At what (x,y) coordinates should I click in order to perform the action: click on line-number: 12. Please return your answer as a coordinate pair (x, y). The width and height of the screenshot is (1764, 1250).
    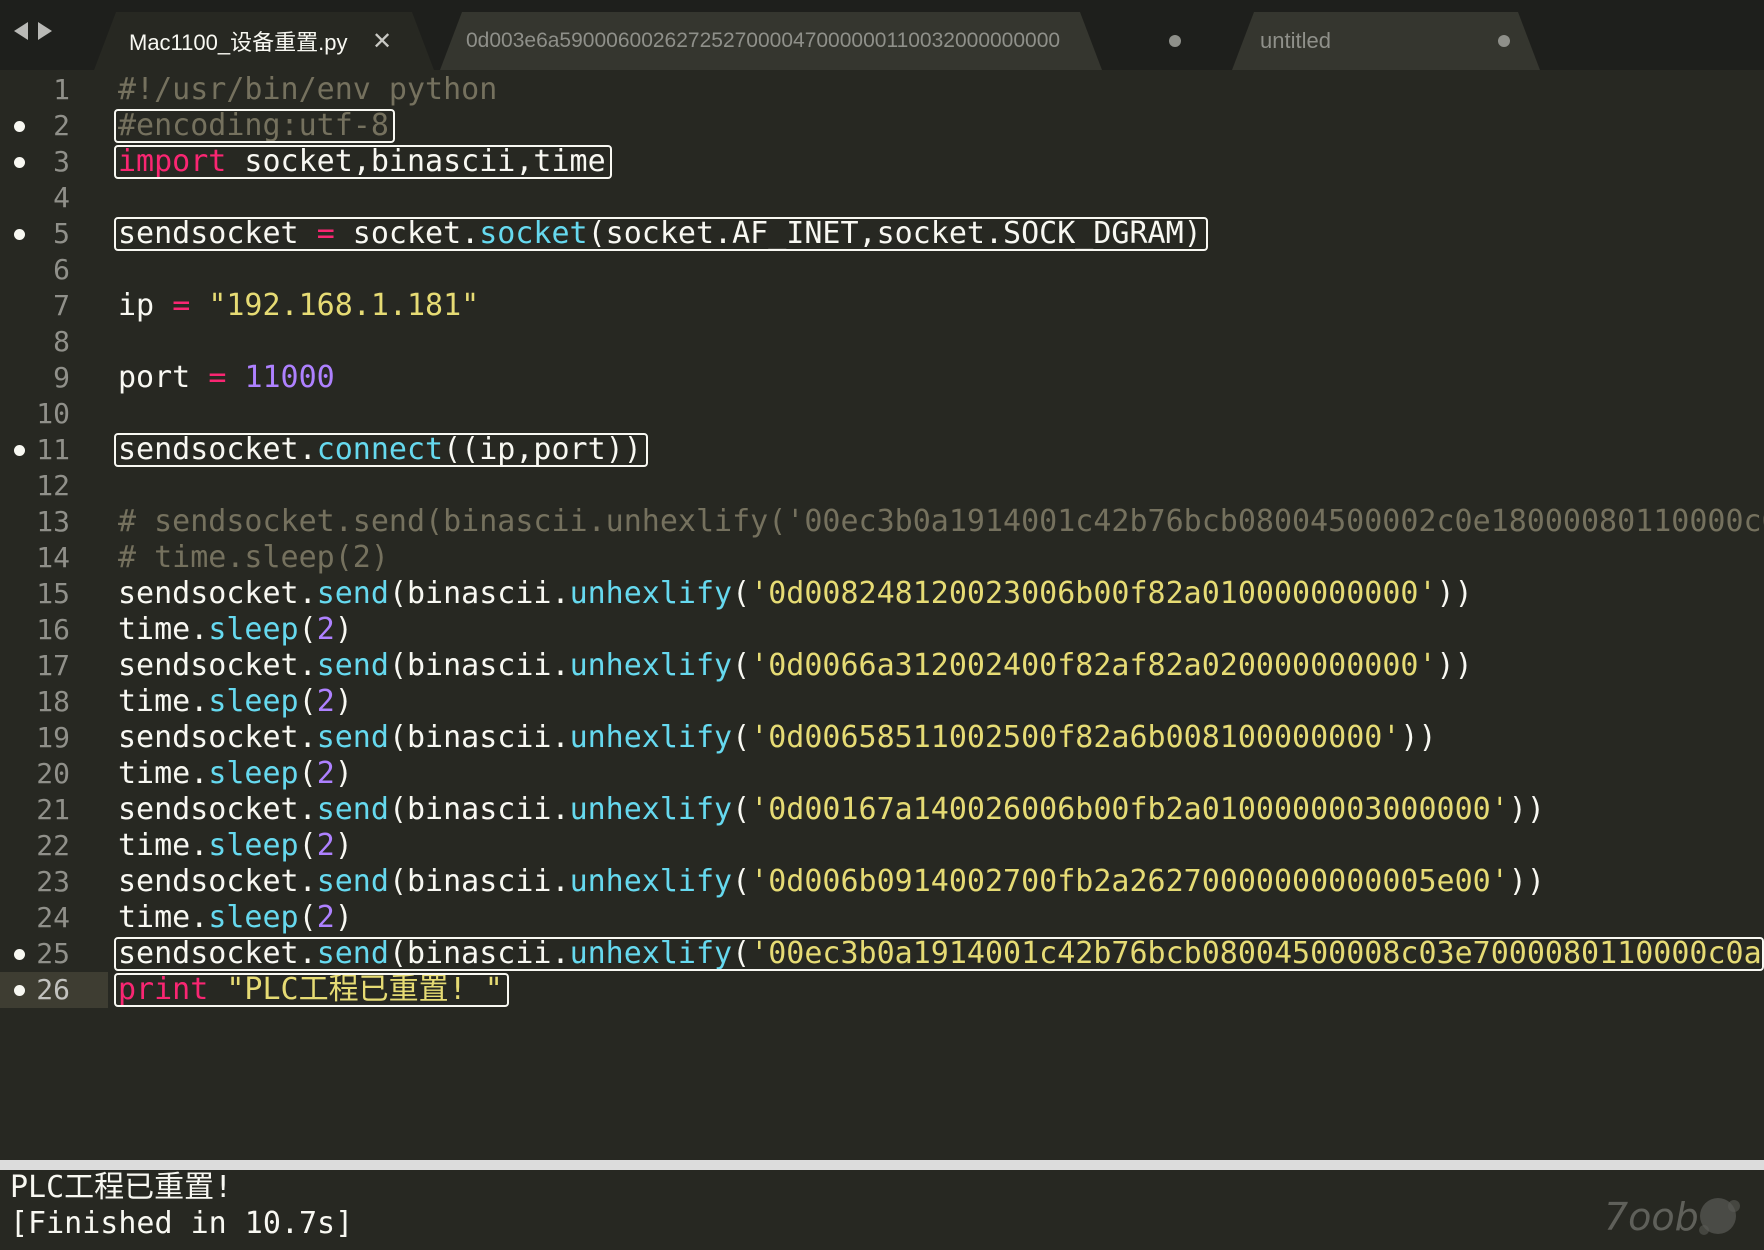
    Looking at the image, I should click on (53, 485).